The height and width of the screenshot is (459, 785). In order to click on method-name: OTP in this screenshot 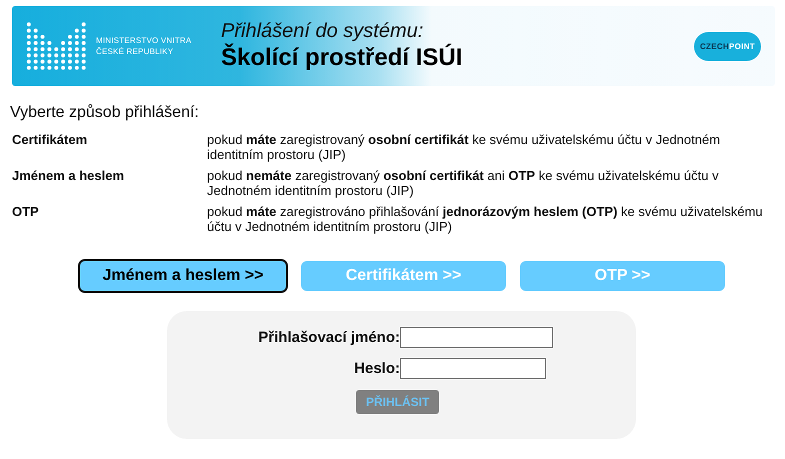, I will do `click(26, 212)`.